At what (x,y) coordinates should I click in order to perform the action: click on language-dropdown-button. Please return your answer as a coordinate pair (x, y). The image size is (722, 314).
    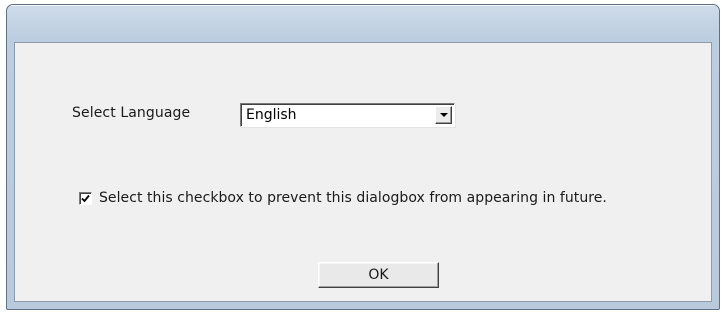
    Looking at the image, I should click on (443, 115).